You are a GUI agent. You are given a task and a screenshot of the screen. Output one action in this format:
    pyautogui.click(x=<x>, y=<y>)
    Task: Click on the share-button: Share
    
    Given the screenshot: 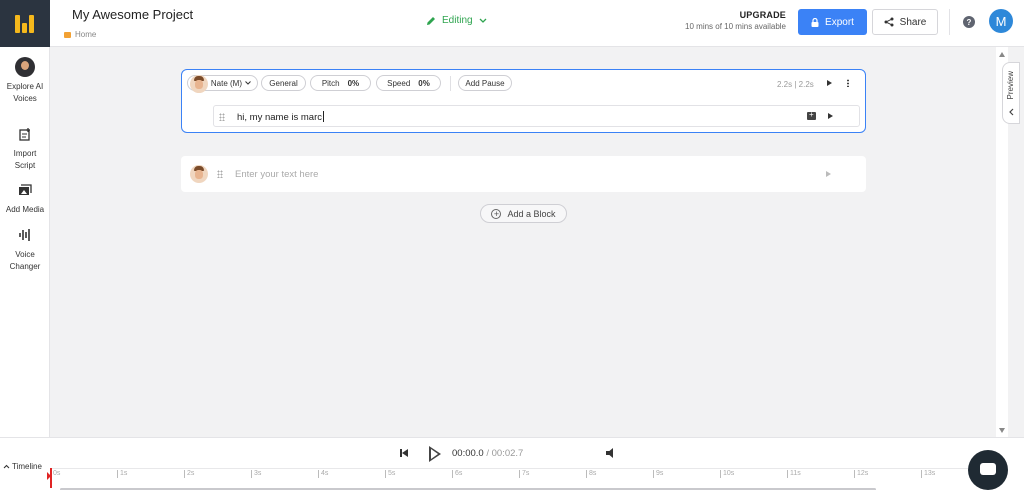 What is the action you would take?
    pyautogui.click(x=905, y=22)
    